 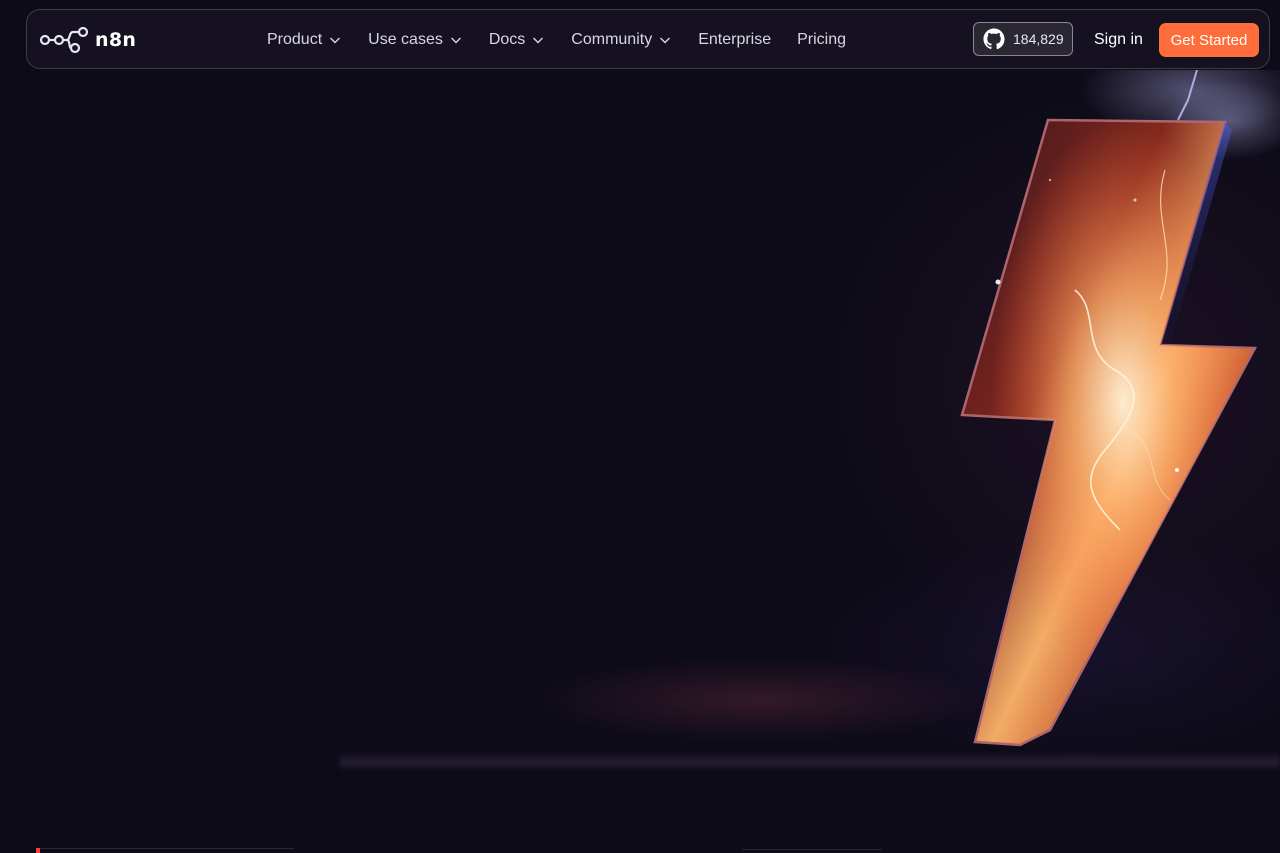 I want to click on nav-item-label: Use cases, so click(x=405, y=39).